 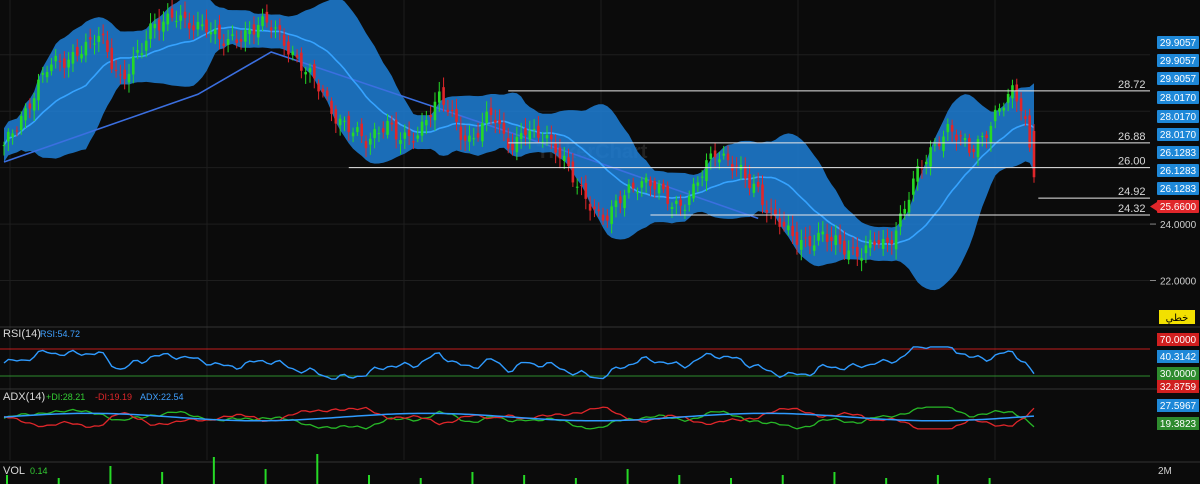 I want to click on lang-tag: خطي, so click(x=1177, y=317).